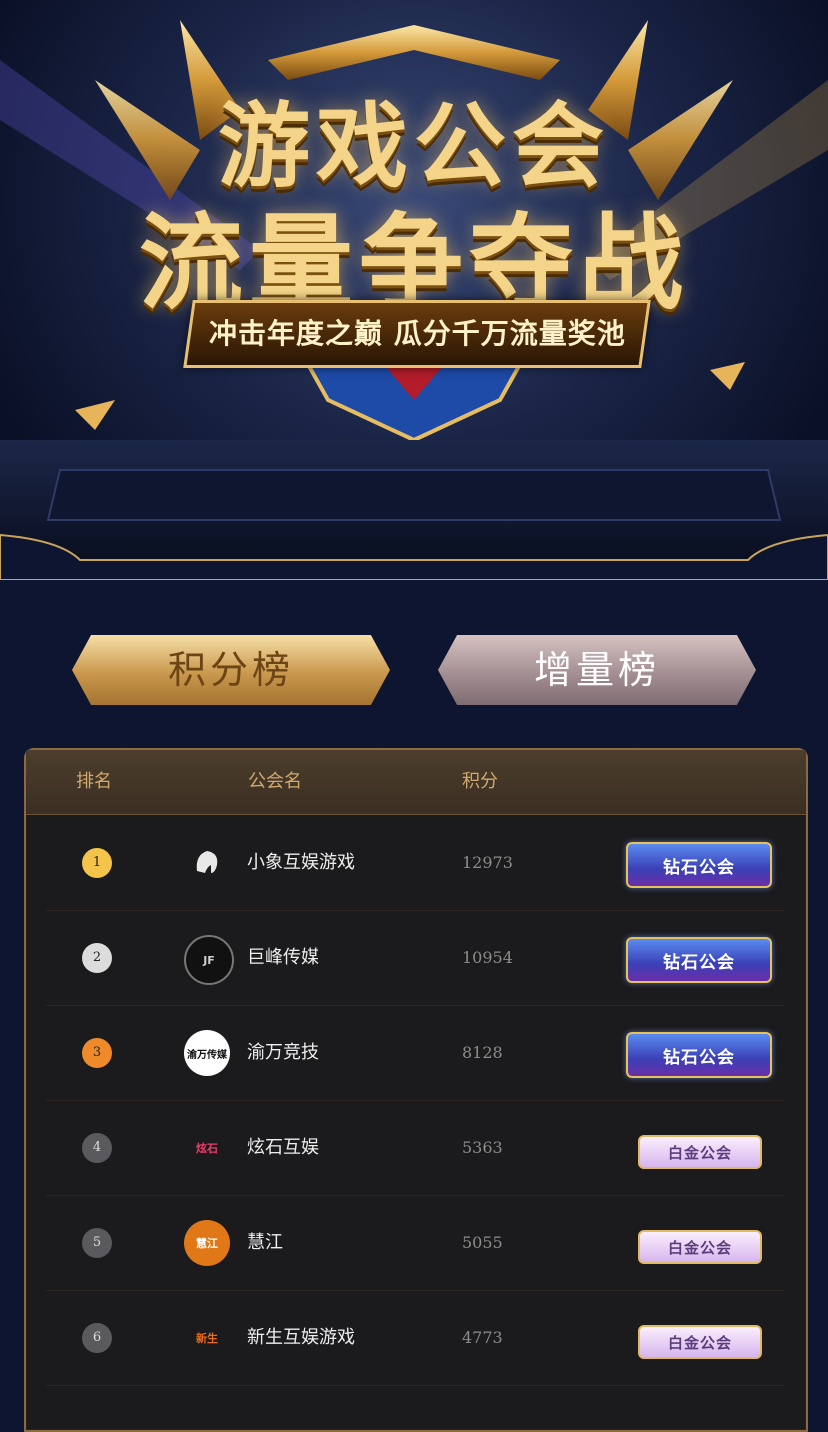 This screenshot has height=1432, width=828. Describe the element at coordinates (415, 958) in the screenshot. I see `table-row: 2 JF 巨峰传媒 10954 钻石公会` at that location.